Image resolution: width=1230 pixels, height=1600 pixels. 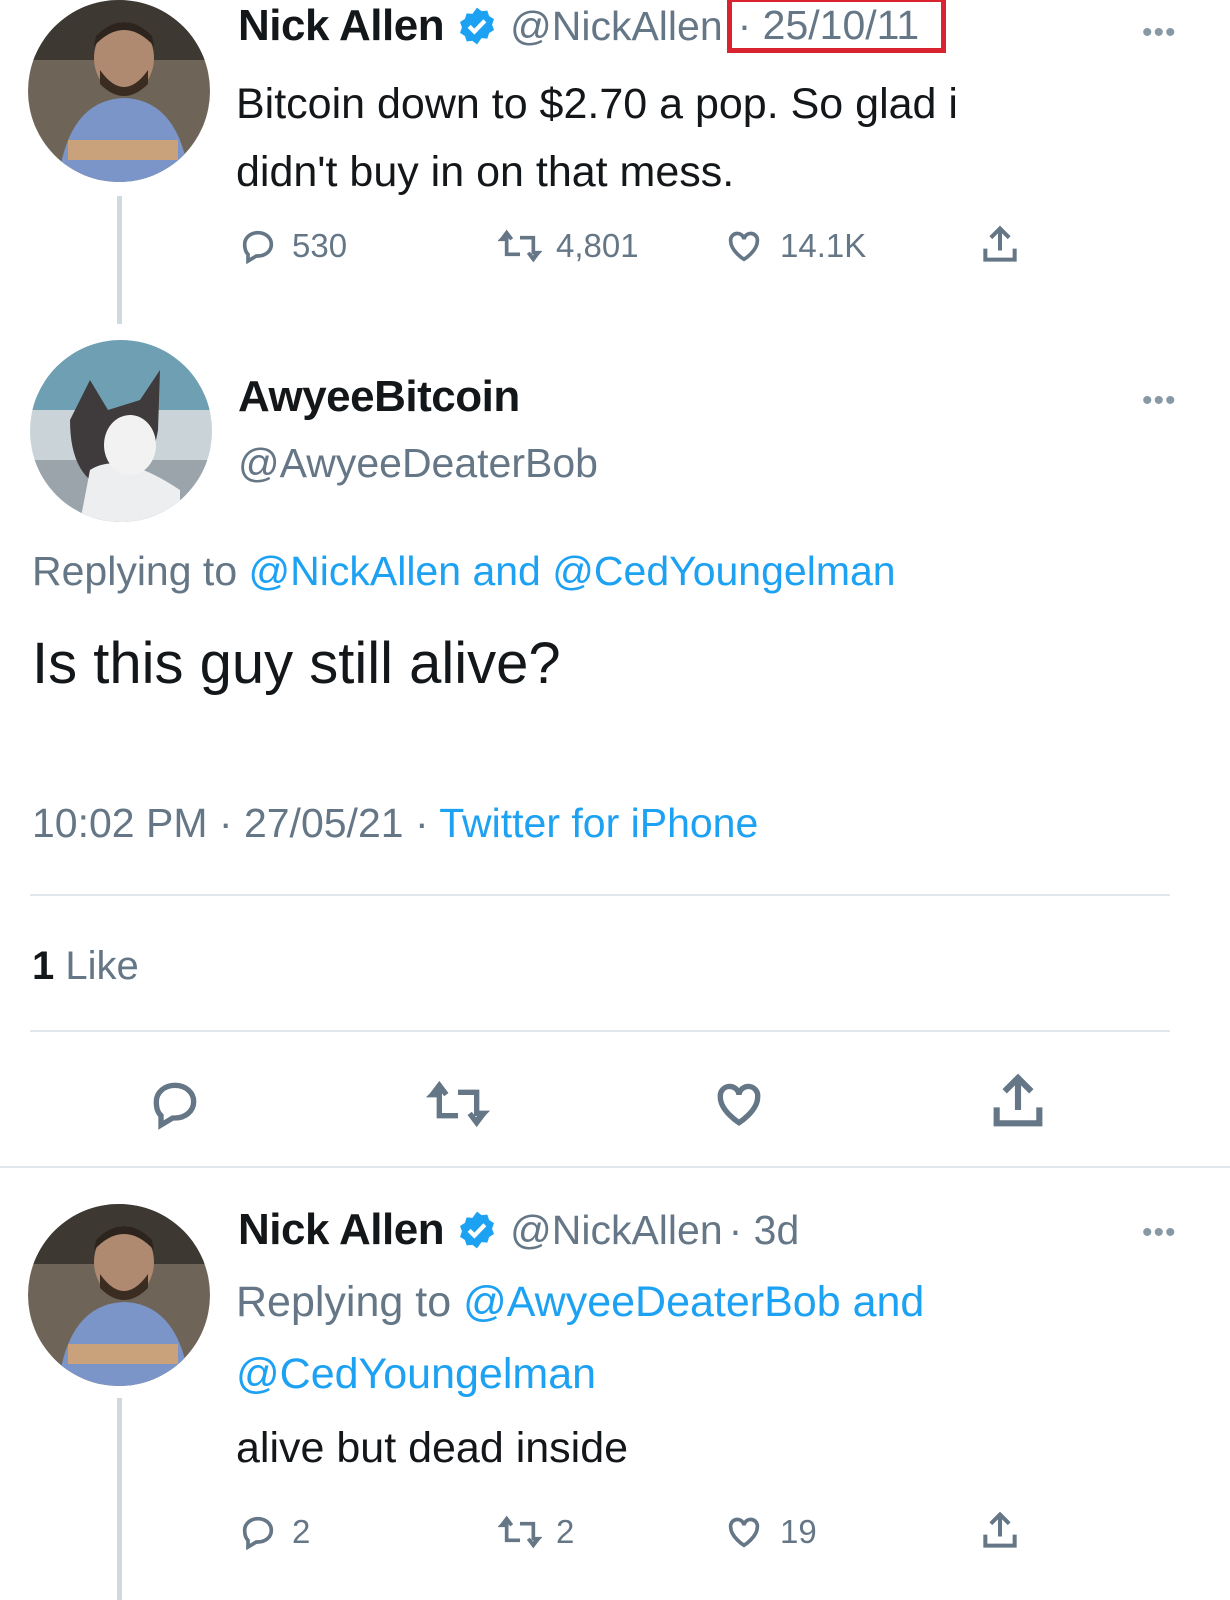 I want to click on reply-button, so click(x=175, y=1106).